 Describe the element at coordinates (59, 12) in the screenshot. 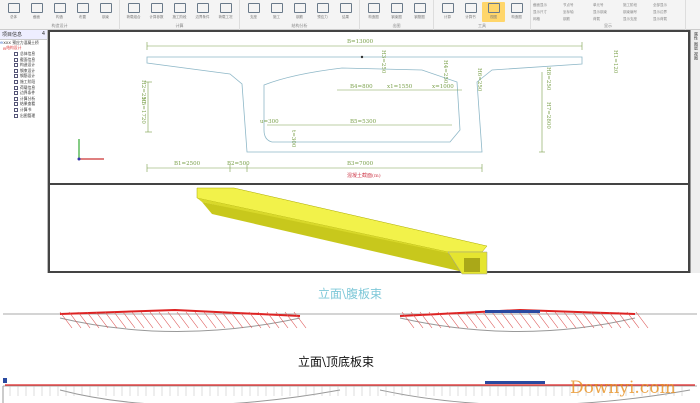

I see `tool-button: 构造` at that location.